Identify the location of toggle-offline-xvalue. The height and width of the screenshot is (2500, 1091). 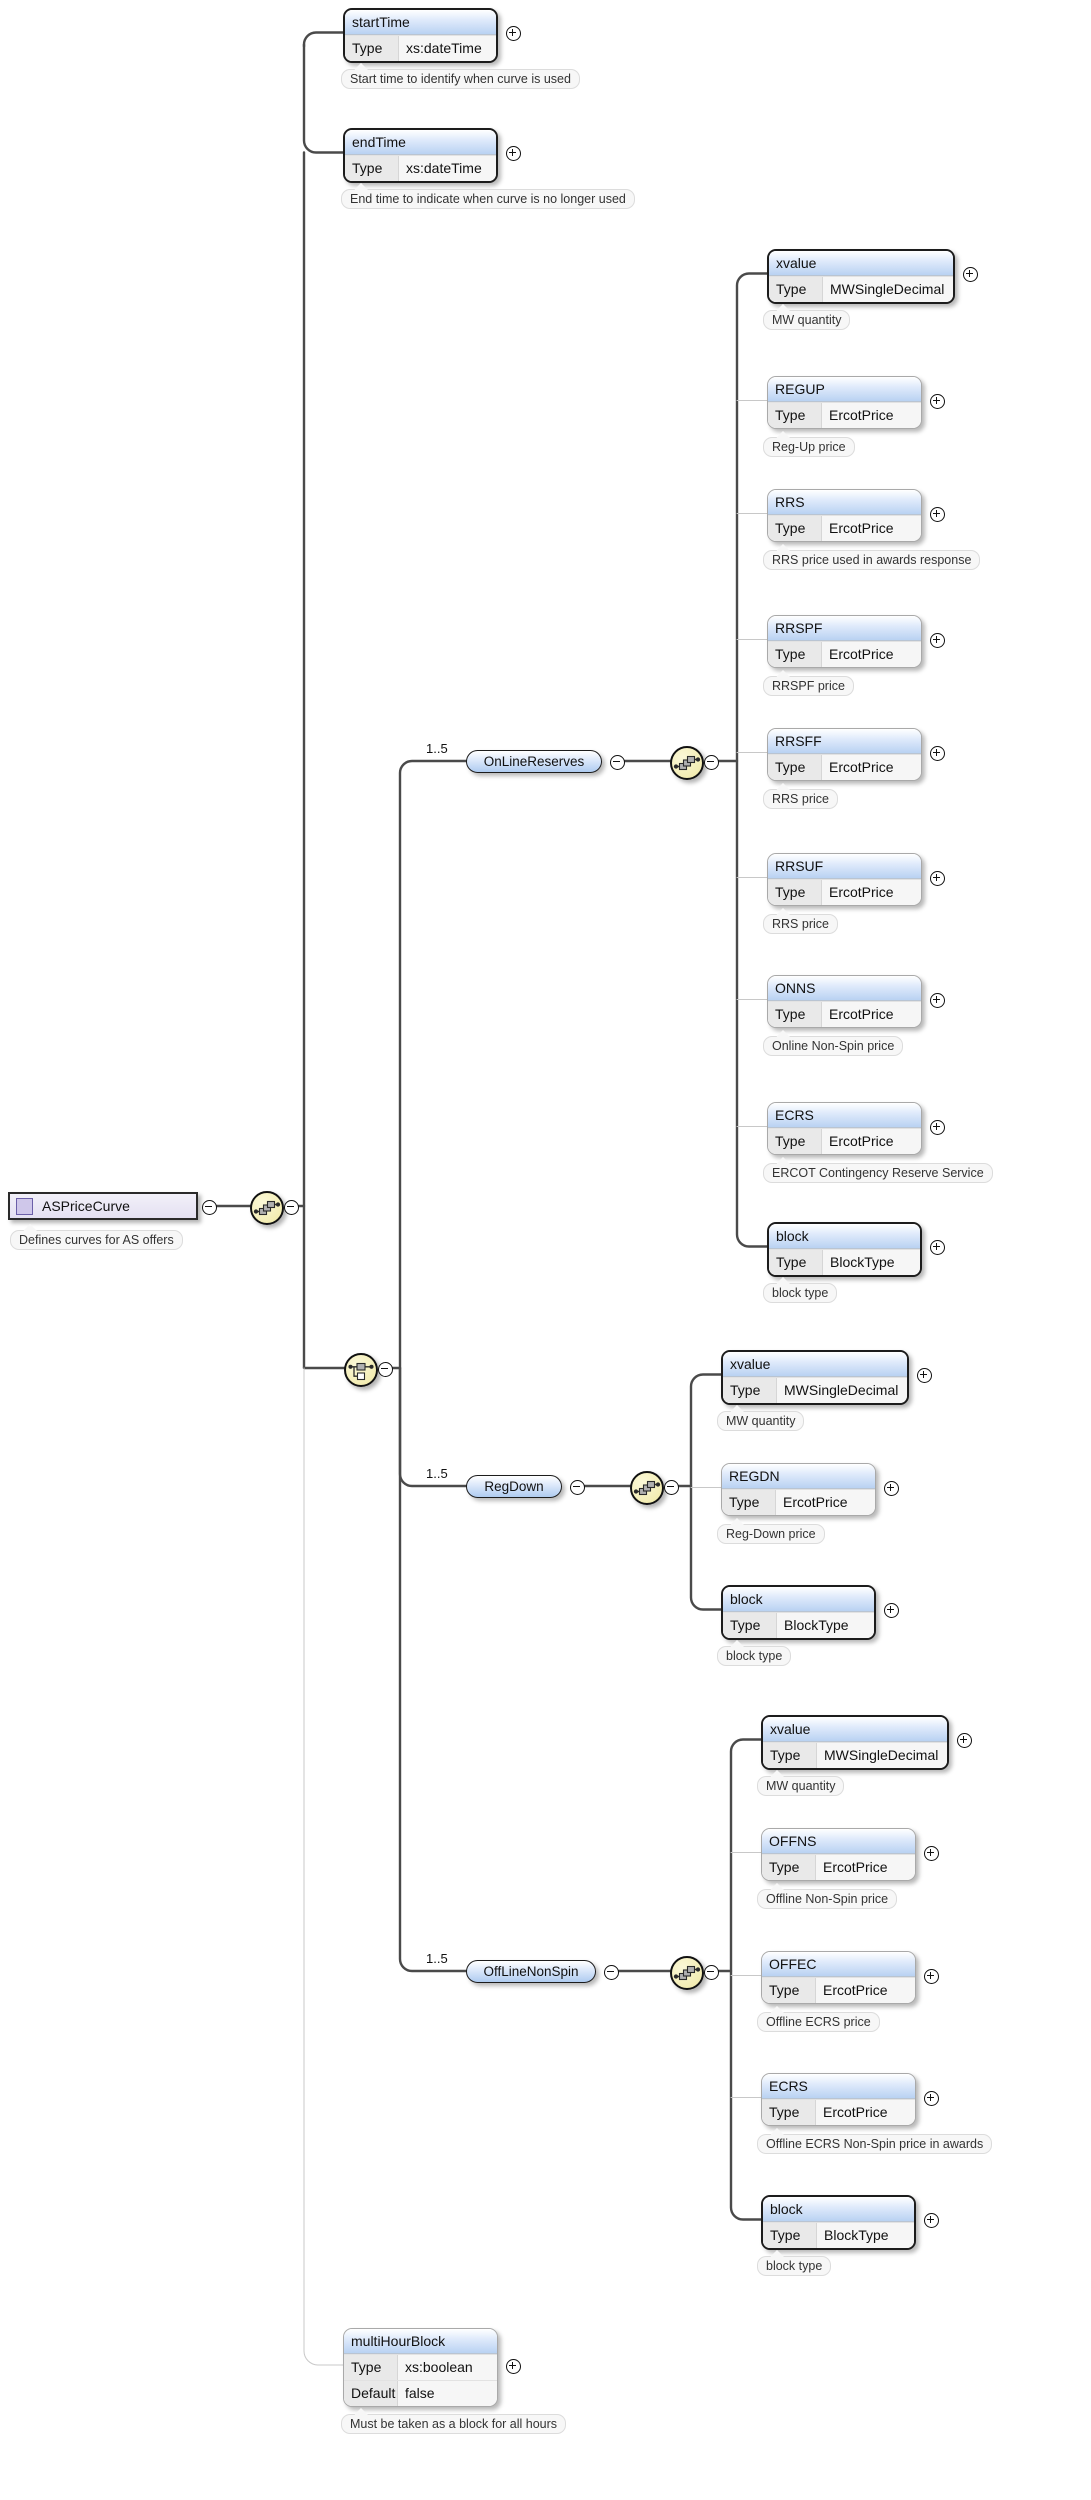
(964, 1740).